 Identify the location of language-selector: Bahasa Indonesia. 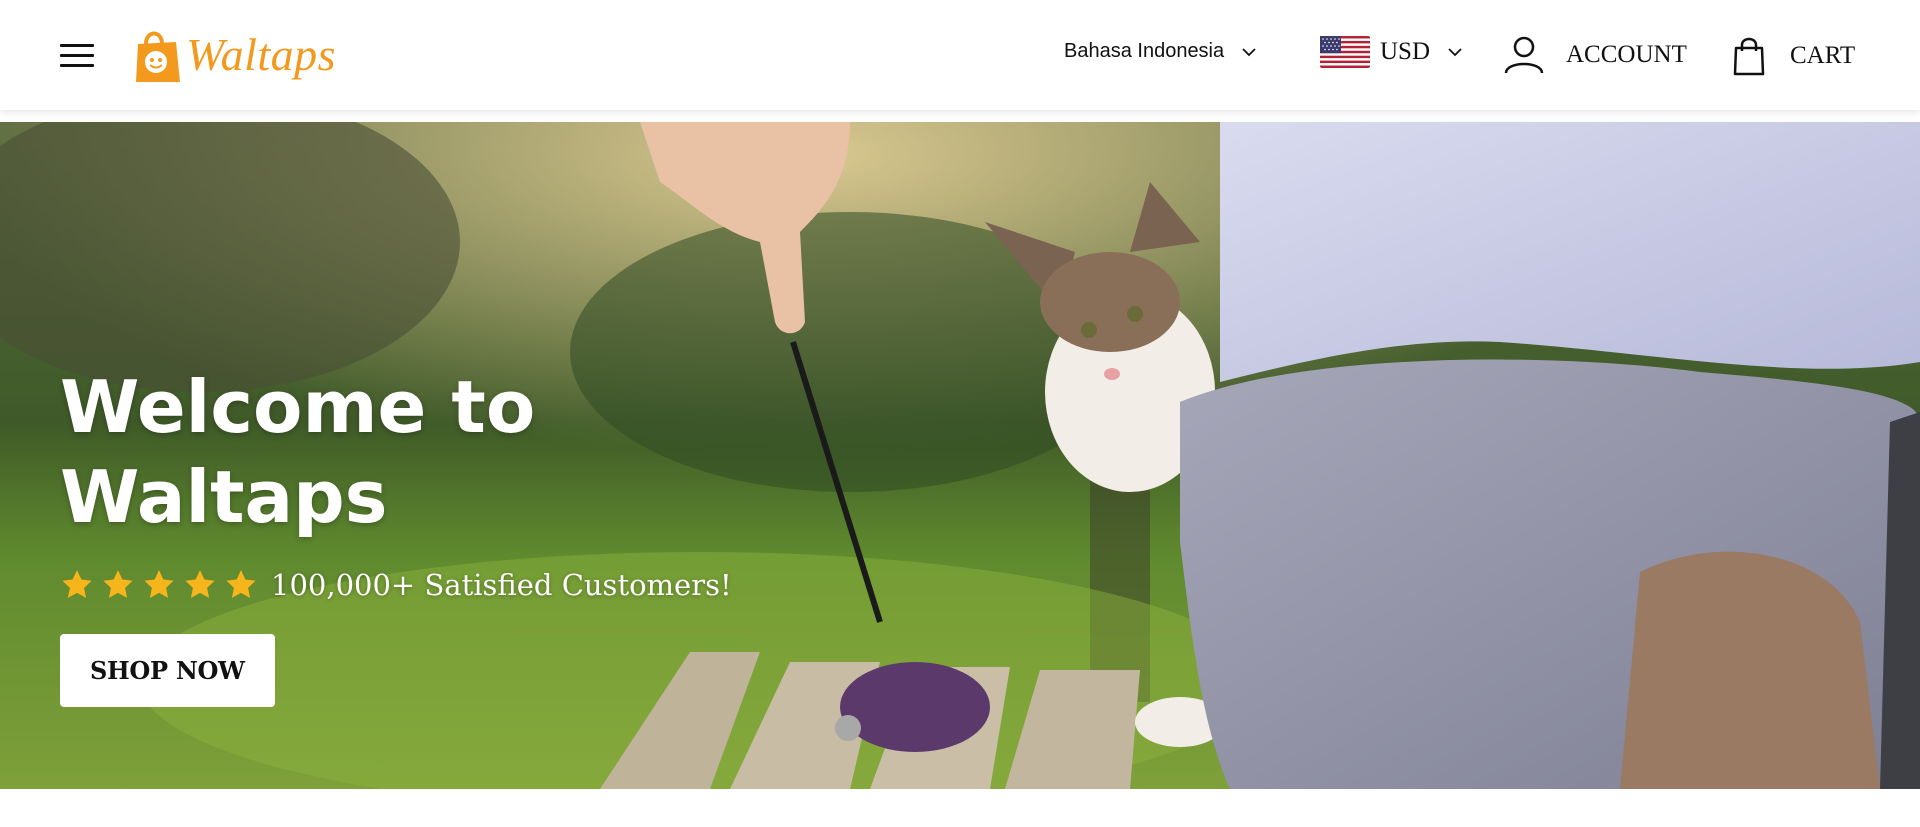
(1160, 51).